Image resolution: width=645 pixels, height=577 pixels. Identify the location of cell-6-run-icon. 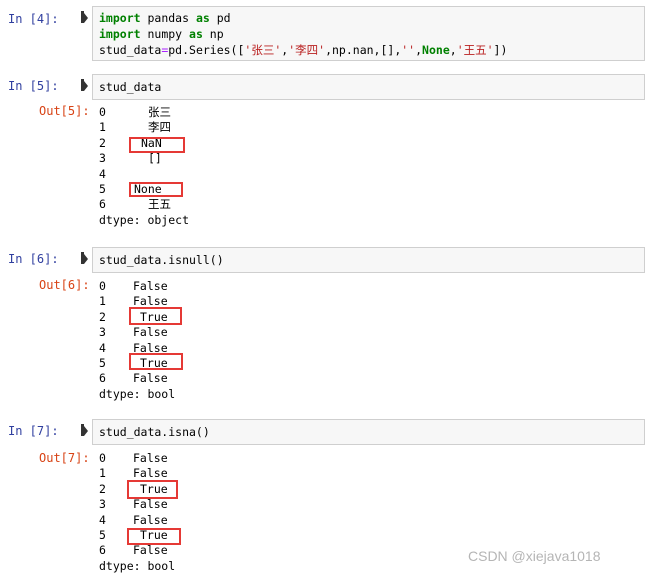
(84, 258).